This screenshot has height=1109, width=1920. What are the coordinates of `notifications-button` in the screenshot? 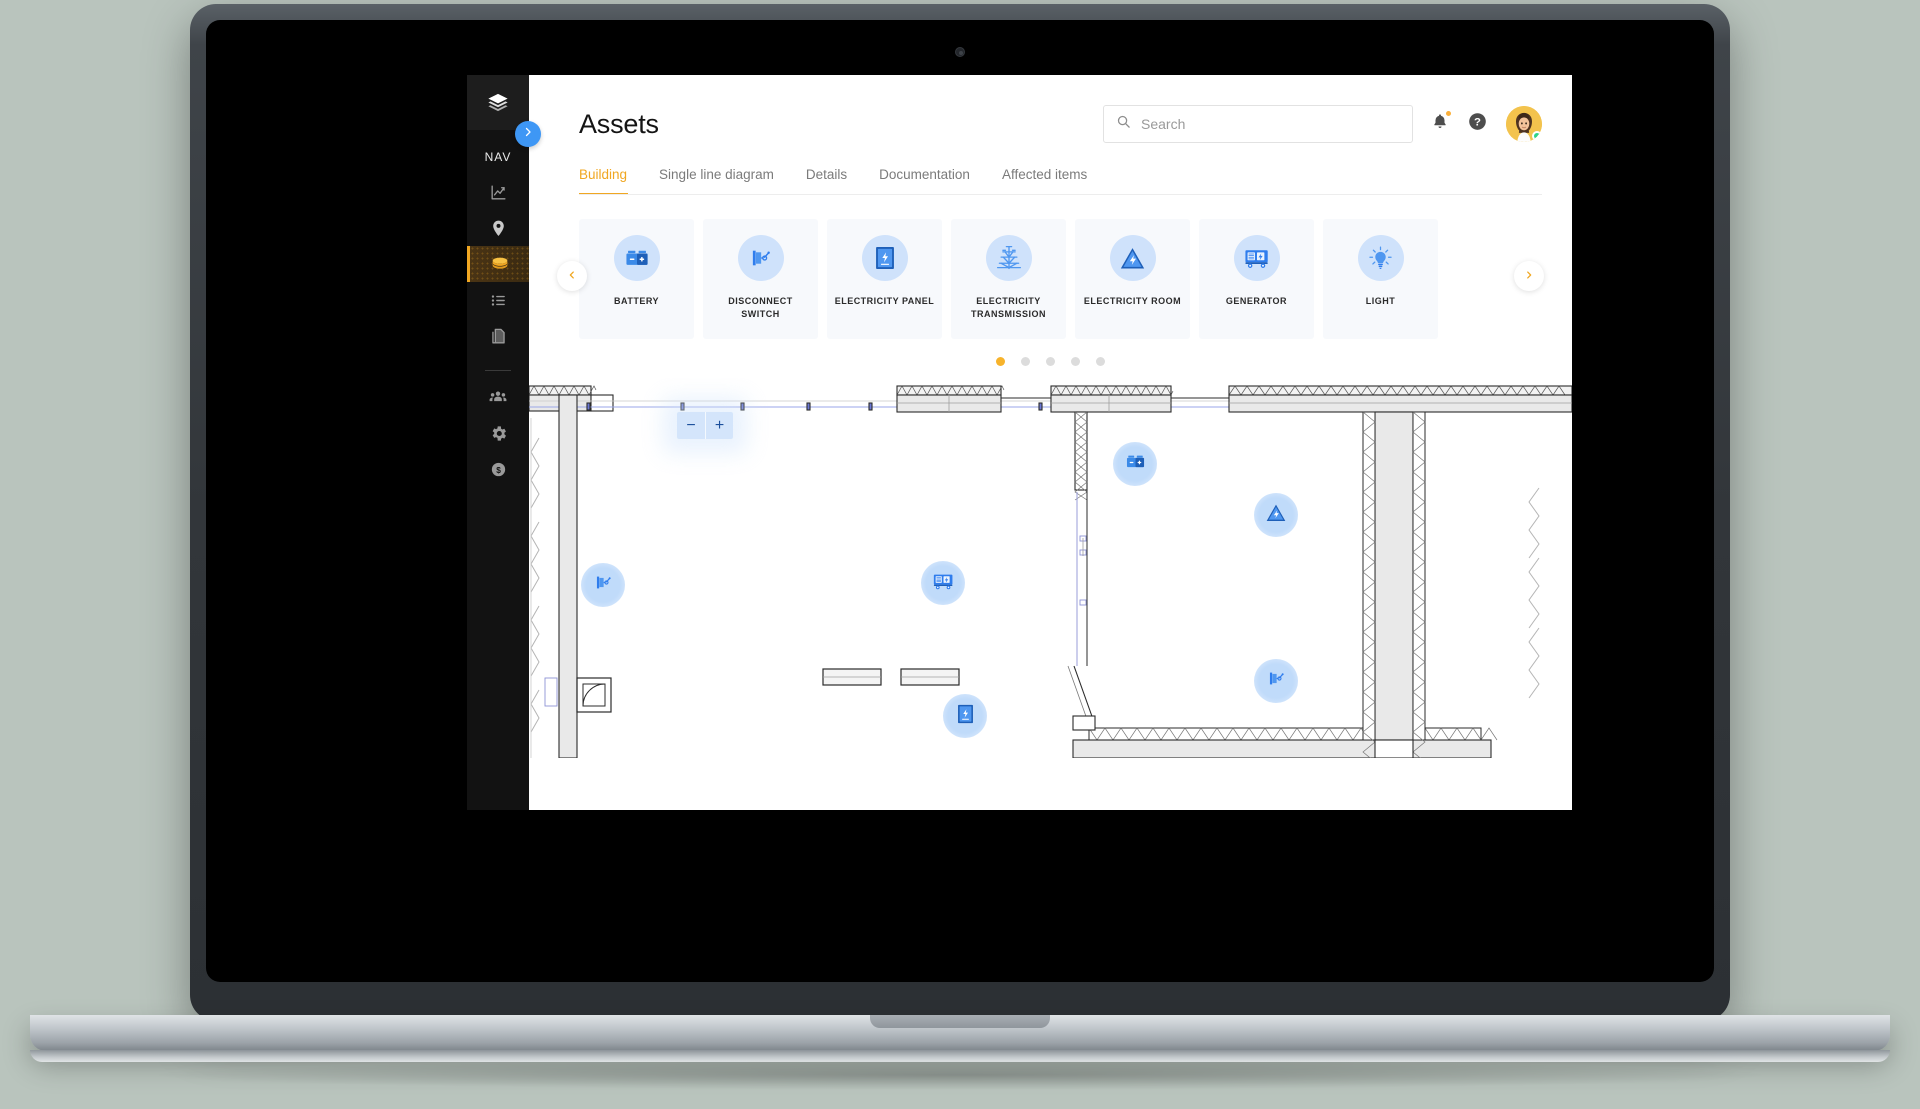 It's located at (1441, 123).